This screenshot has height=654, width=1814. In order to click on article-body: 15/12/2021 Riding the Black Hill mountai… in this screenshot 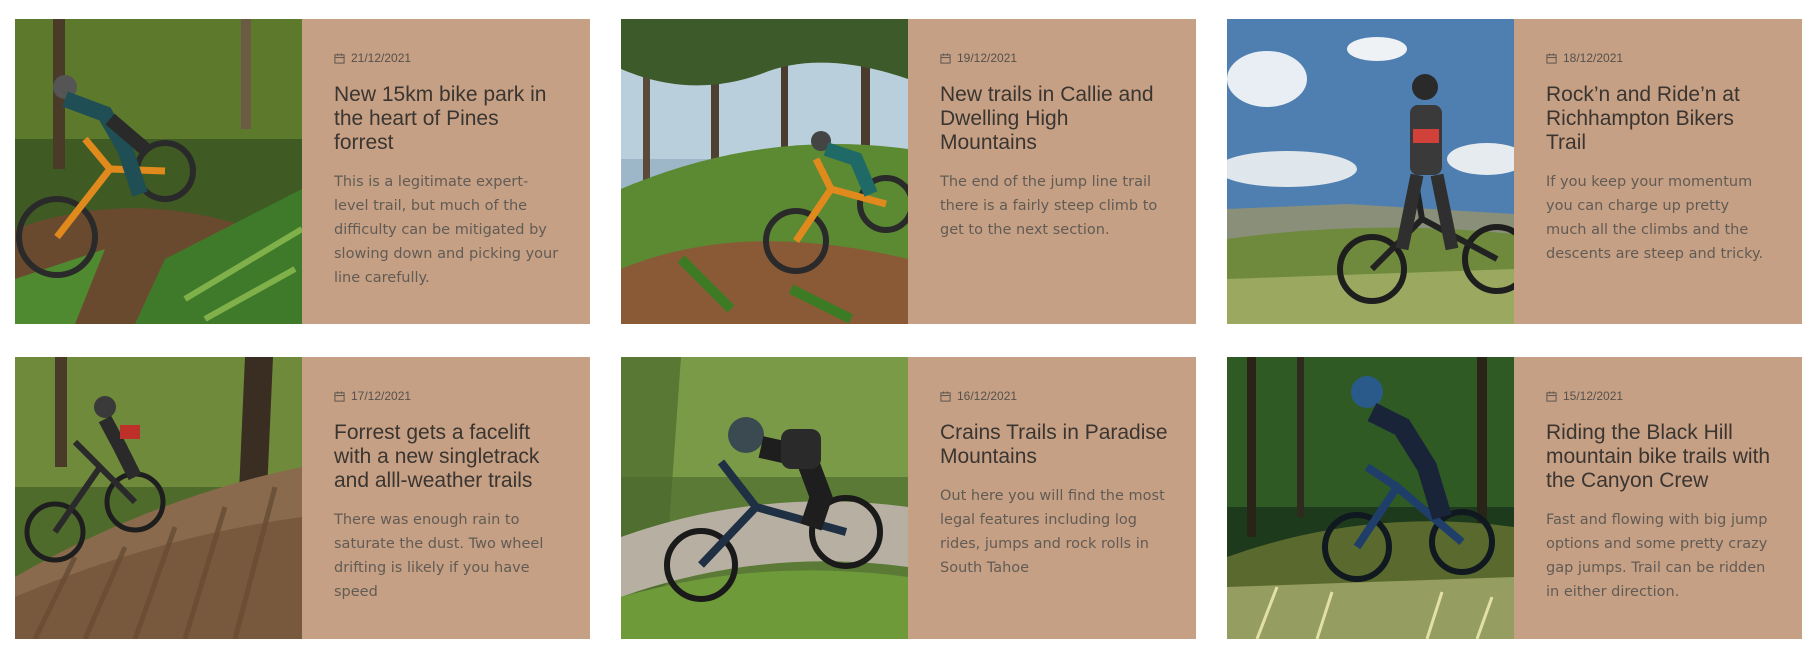, I will do `click(1658, 498)`.